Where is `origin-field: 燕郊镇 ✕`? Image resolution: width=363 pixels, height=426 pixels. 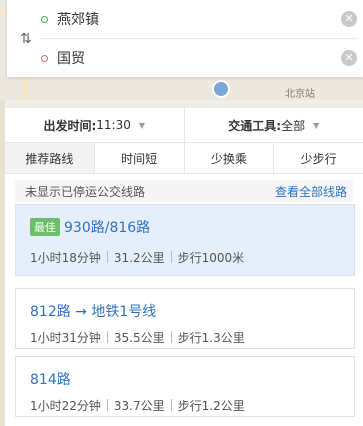 origin-field: 燕郊镇 ✕ is located at coordinates (199, 19).